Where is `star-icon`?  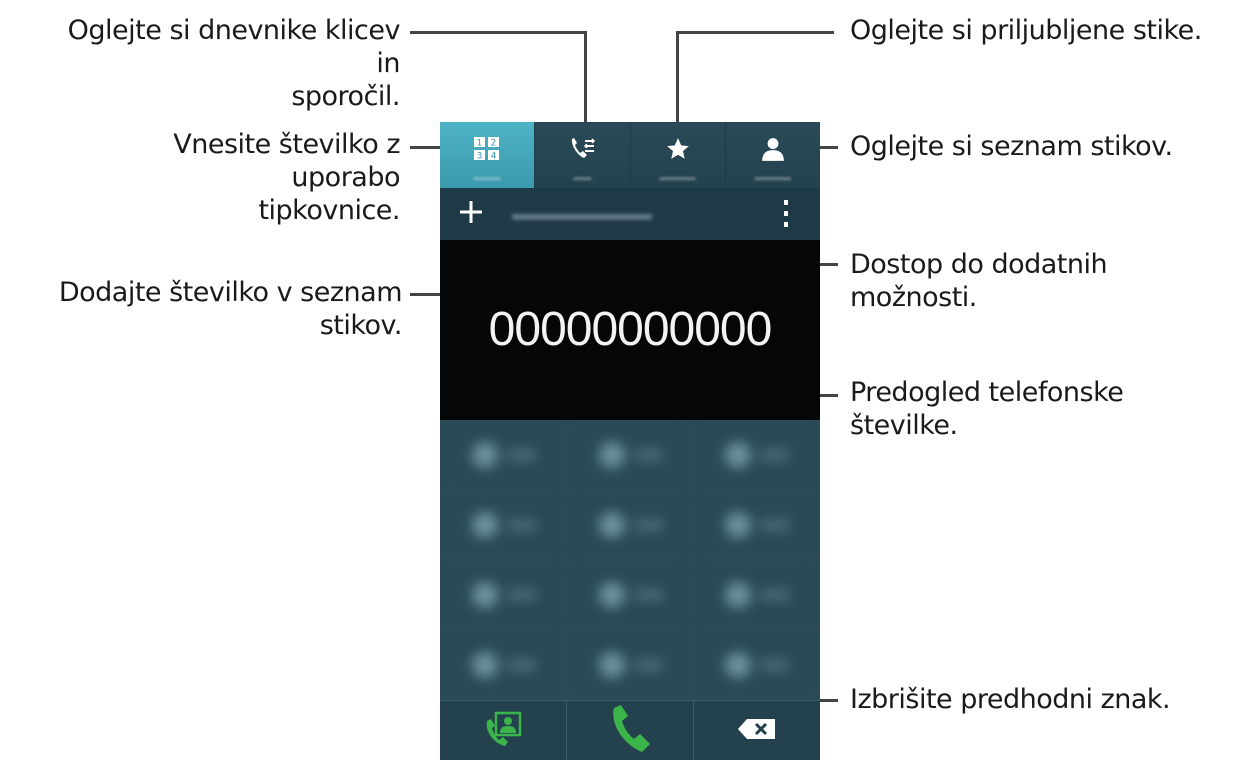
star-icon is located at coordinates (678, 149).